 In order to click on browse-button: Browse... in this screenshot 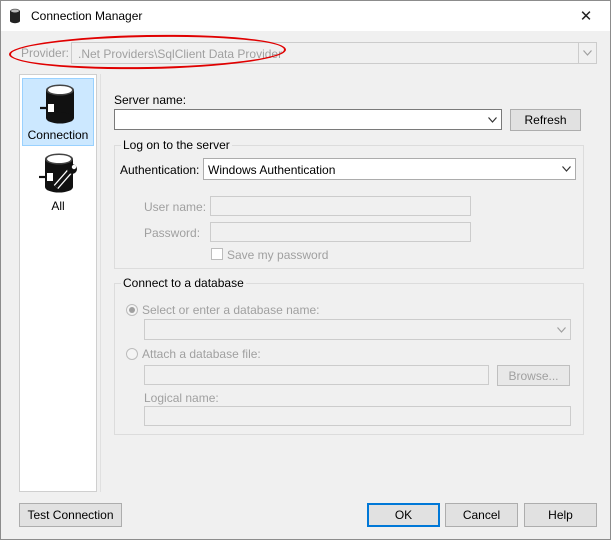, I will do `click(533, 375)`.